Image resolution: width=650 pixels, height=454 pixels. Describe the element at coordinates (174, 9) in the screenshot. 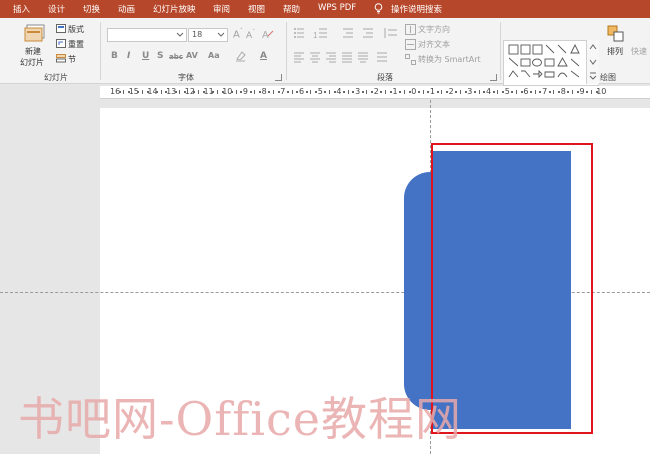

I see `tab-slideshow: 幻灯片放映` at that location.